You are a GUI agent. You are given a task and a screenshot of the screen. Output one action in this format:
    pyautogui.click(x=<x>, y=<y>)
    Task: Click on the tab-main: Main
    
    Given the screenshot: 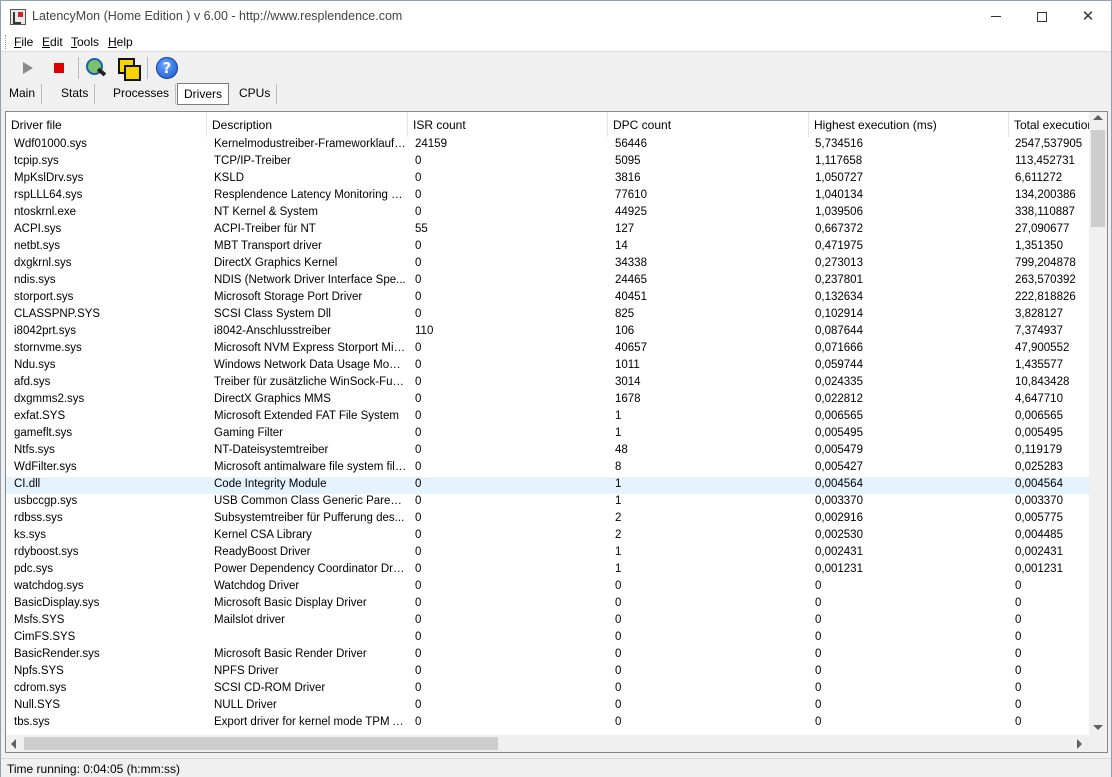 What is the action you would take?
    pyautogui.click(x=23, y=94)
    